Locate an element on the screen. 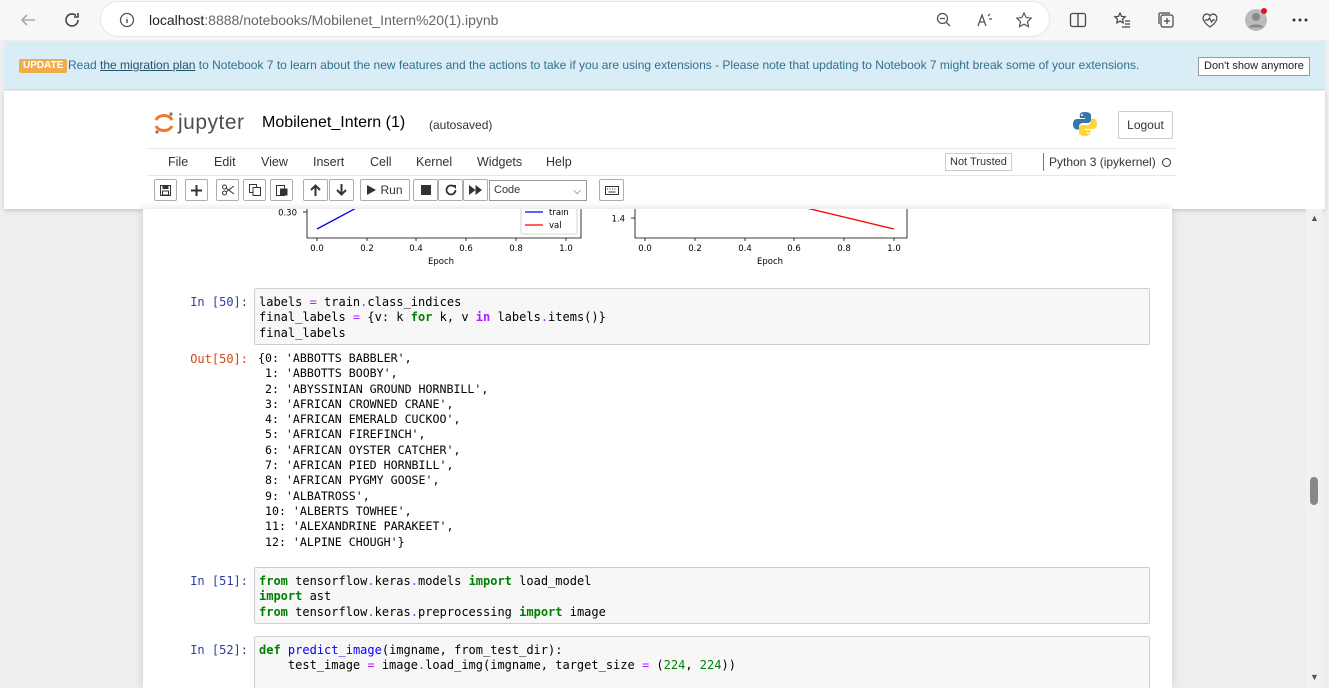 This screenshot has height=688, width=1329. browser-essentials-icon is located at coordinates (1210, 20).